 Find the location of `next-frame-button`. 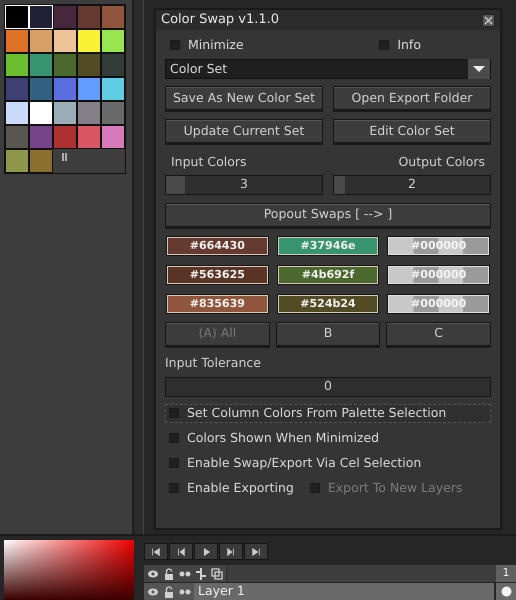

next-frame-button is located at coordinates (231, 551).